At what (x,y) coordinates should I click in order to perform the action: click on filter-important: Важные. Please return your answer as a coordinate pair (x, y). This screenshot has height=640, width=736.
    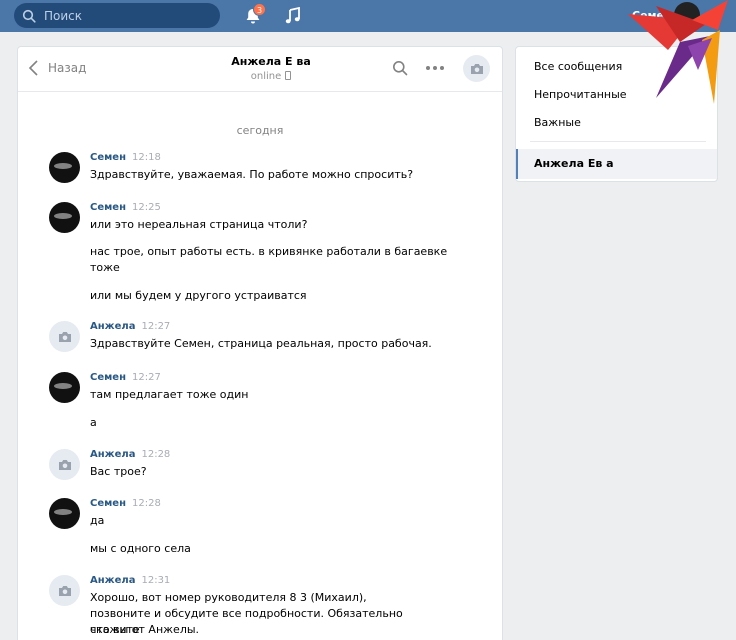
    Looking at the image, I should click on (557, 122).